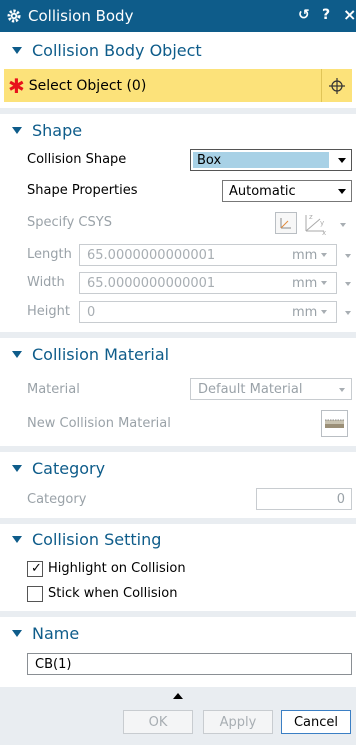  What do you see at coordinates (69, 468) in the screenshot?
I see `section-title: Category` at bounding box center [69, 468].